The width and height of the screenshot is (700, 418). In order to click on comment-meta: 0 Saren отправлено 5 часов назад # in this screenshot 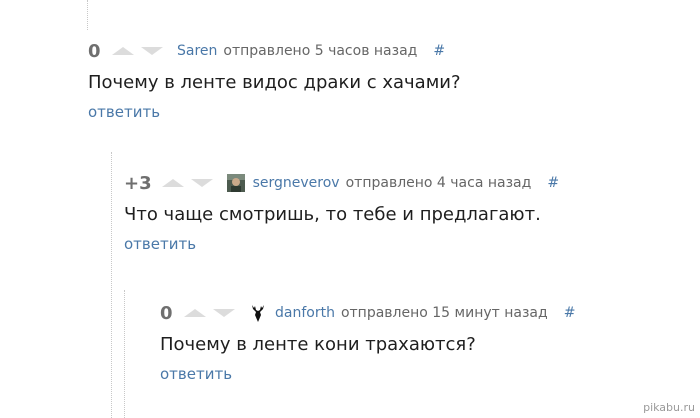, I will do `click(274, 51)`.